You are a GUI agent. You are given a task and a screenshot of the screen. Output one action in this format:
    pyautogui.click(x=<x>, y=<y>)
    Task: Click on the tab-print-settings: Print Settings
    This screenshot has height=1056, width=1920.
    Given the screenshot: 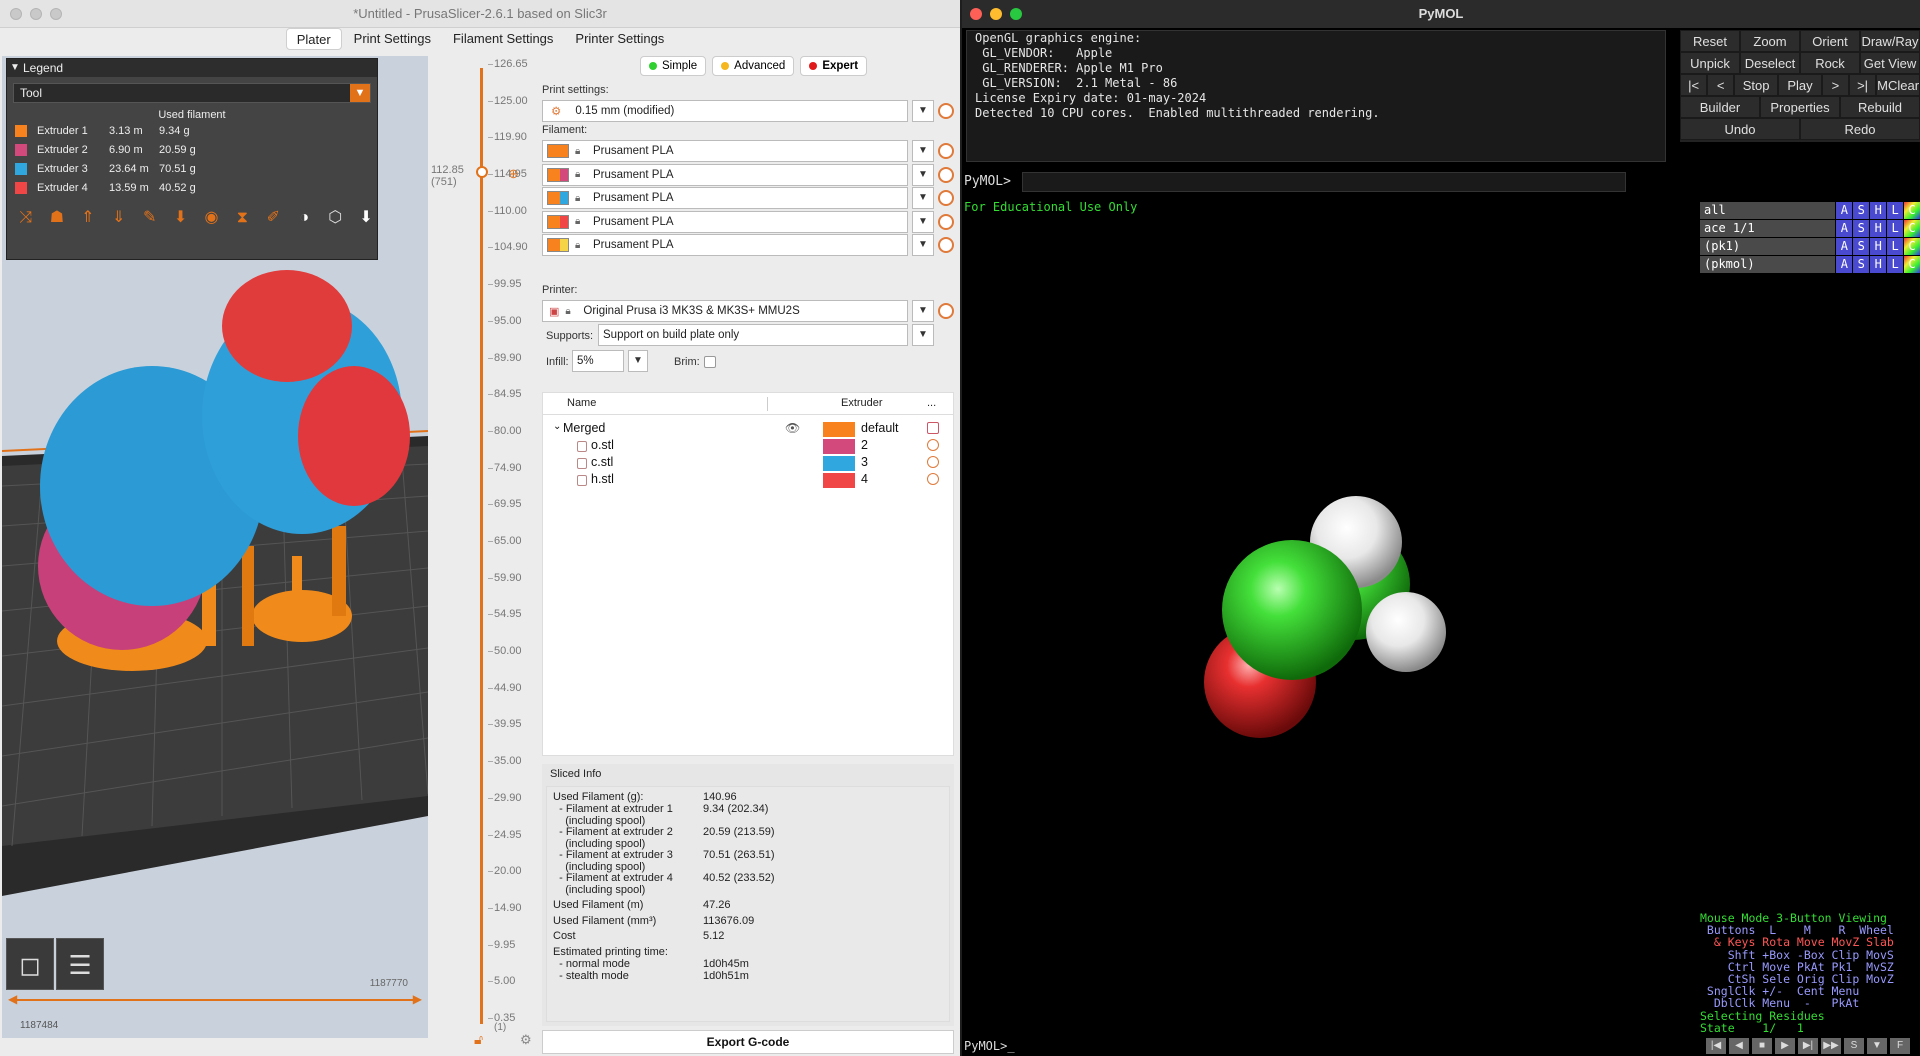 What is the action you would take?
    pyautogui.click(x=392, y=39)
    